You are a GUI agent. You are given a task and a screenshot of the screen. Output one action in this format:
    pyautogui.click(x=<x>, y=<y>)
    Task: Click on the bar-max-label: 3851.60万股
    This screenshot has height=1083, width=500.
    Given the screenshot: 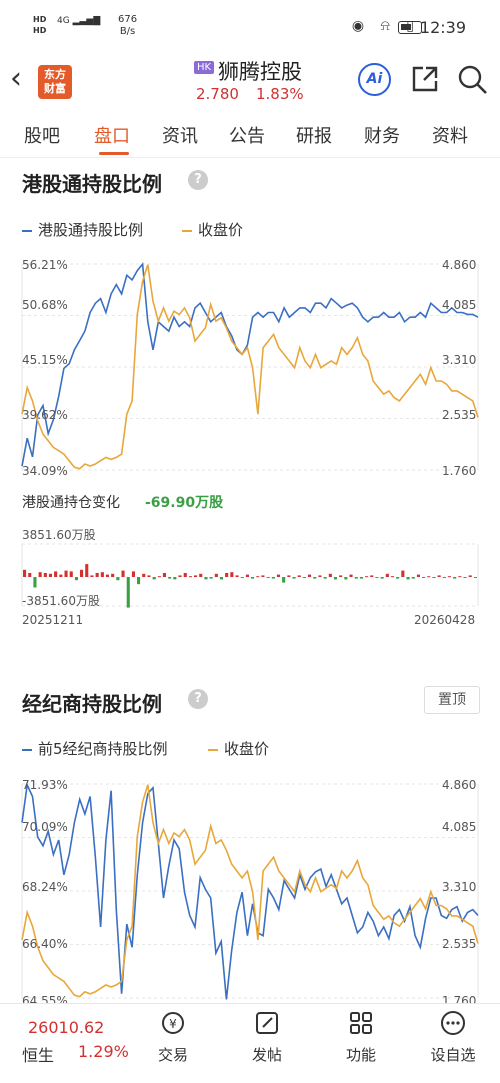 What is the action you would take?
    pyautogui.click(x=59, y=535)
    